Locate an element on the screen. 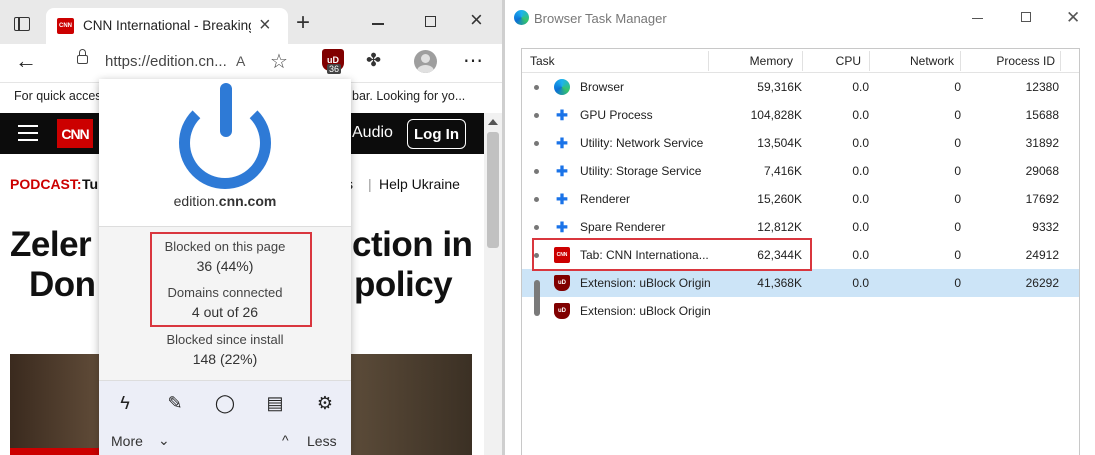  extensions-puzzle-icon: ✤ is located at coordinates (373, 60).